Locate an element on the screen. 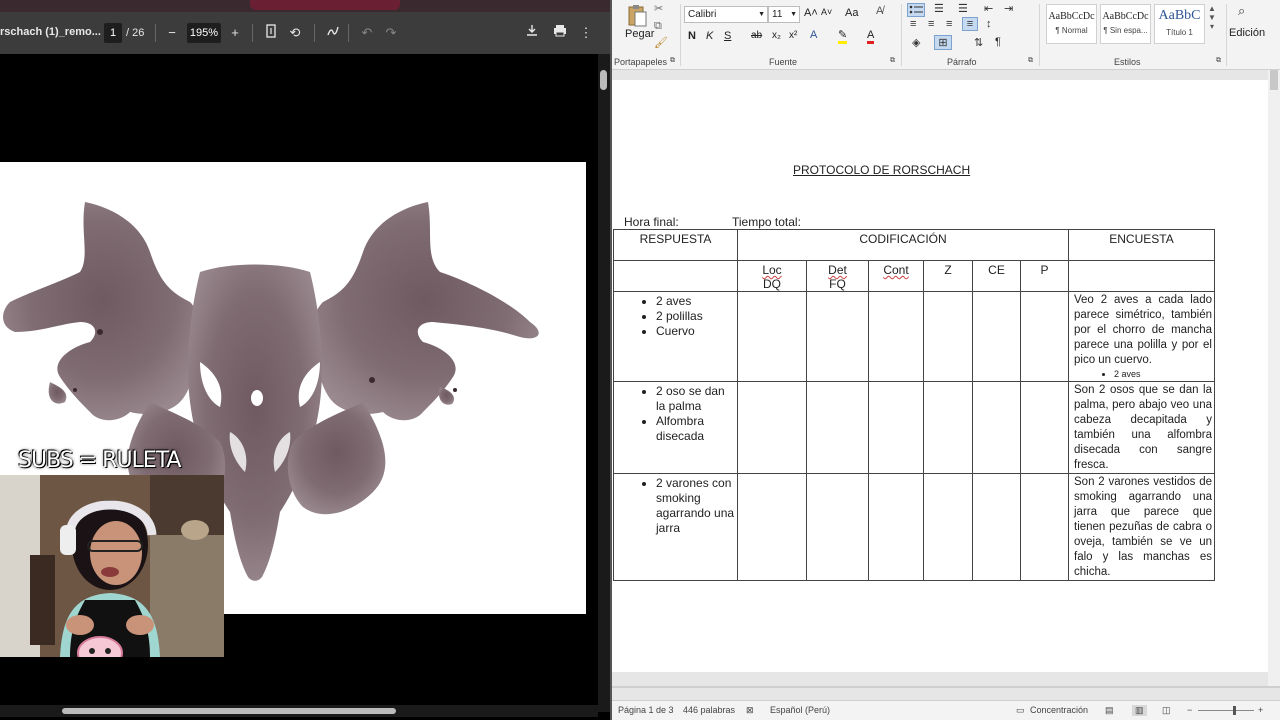  download-icon is located at coordinates (532, 33).